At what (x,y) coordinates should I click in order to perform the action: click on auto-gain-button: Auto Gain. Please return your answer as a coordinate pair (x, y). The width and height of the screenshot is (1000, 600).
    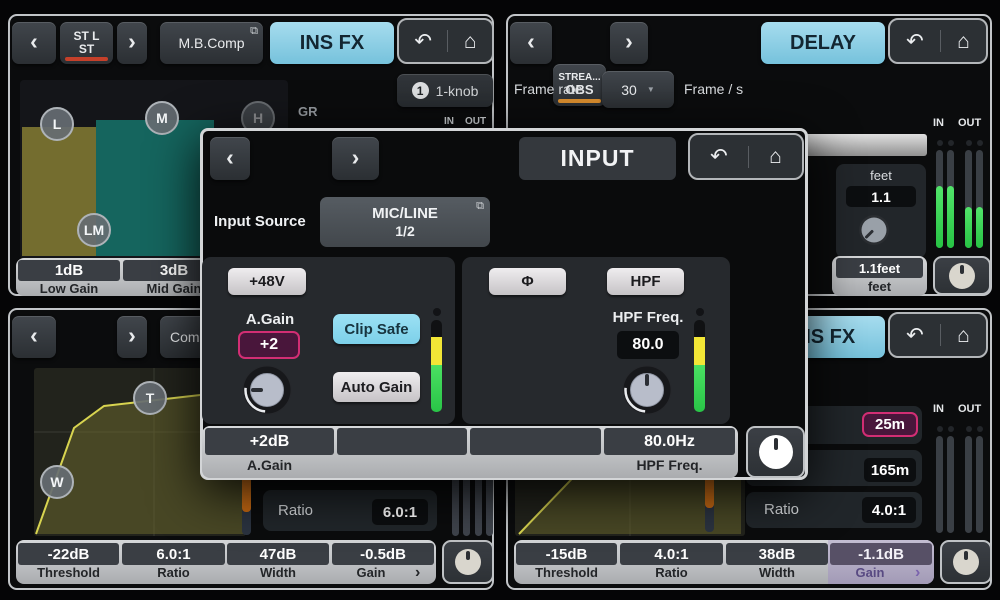
    Looking at the image, I should click on (376, 387).